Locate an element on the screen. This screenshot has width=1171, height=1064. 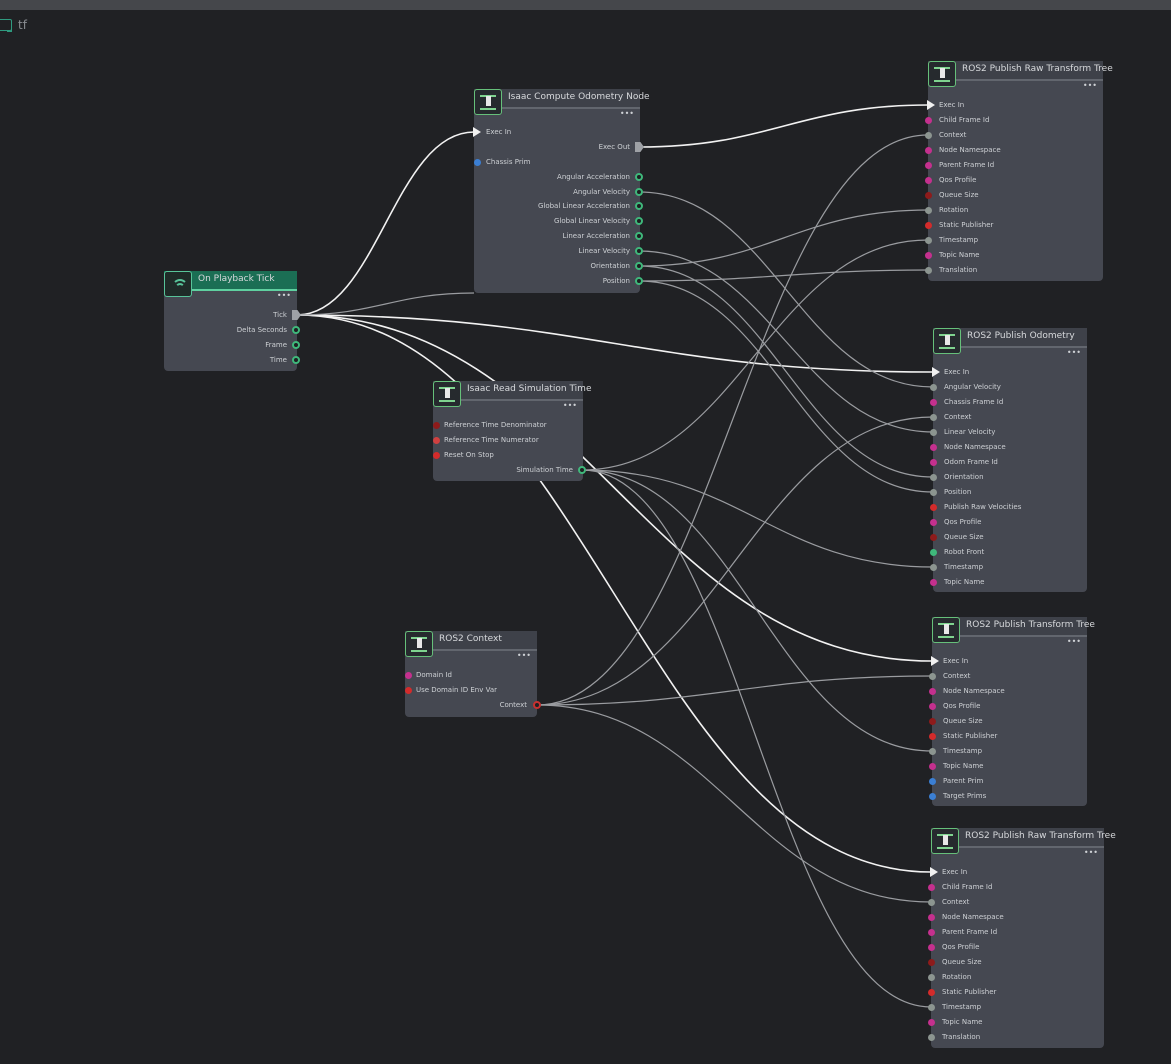
pin-label-angular-acceleration: Angular Acceleration is located at coordinates (593, 177).